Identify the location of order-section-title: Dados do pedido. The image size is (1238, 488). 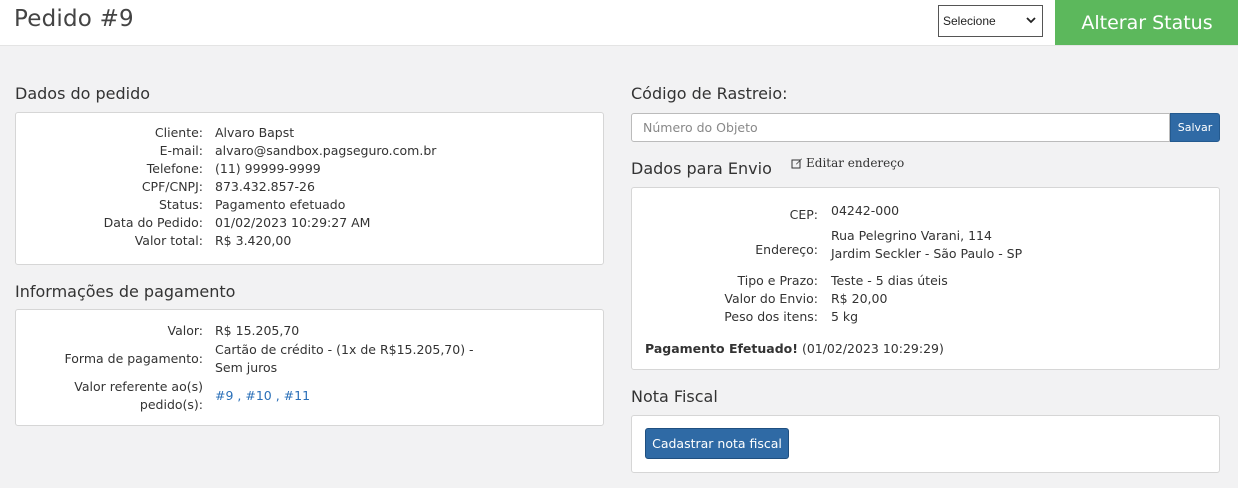
(83, 93).